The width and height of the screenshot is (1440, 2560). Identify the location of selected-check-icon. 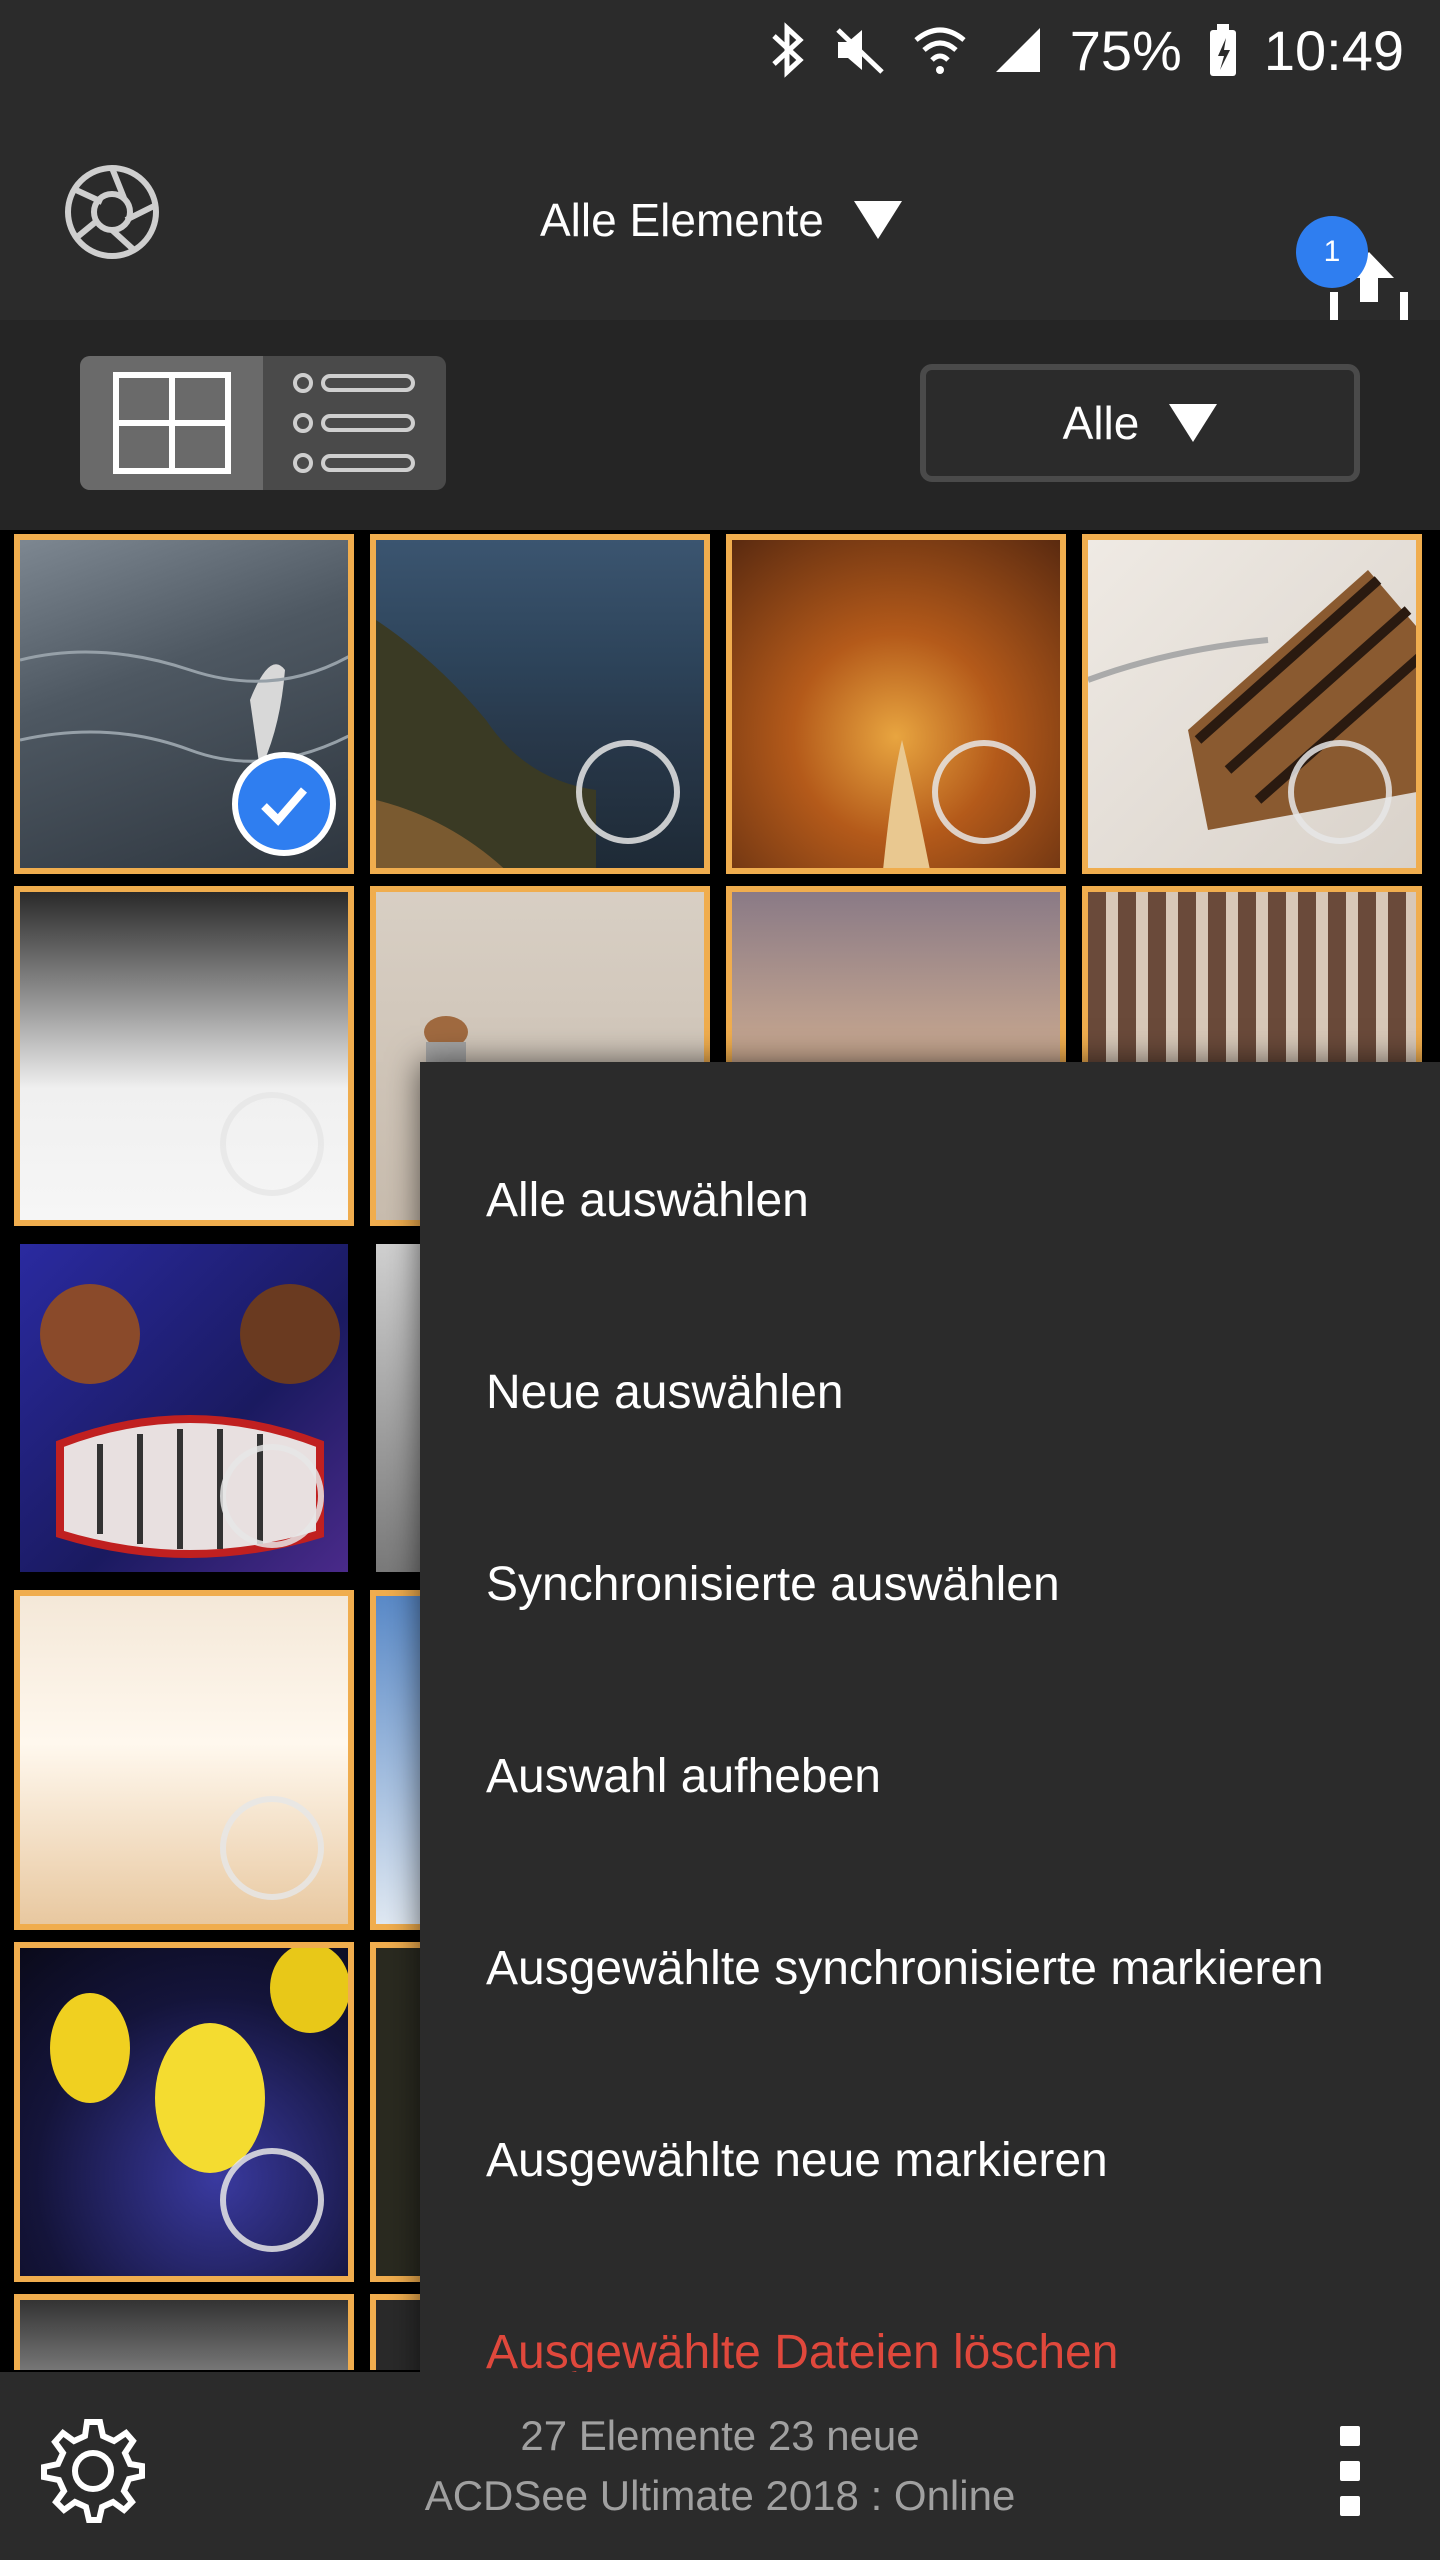
(284, 804).